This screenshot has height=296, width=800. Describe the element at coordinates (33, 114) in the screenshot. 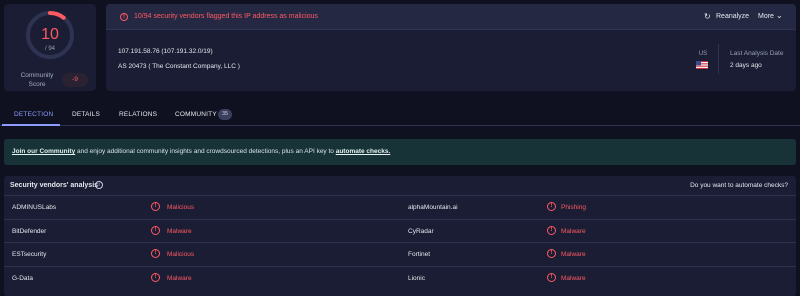

I see `tab-detection: DETECTION` at that location.